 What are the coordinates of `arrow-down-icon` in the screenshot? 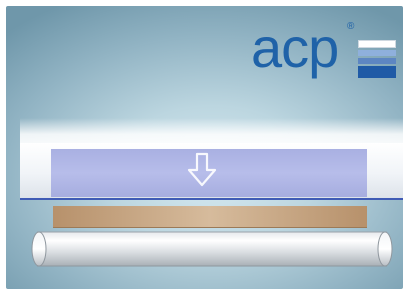 It's located at (202, 169).